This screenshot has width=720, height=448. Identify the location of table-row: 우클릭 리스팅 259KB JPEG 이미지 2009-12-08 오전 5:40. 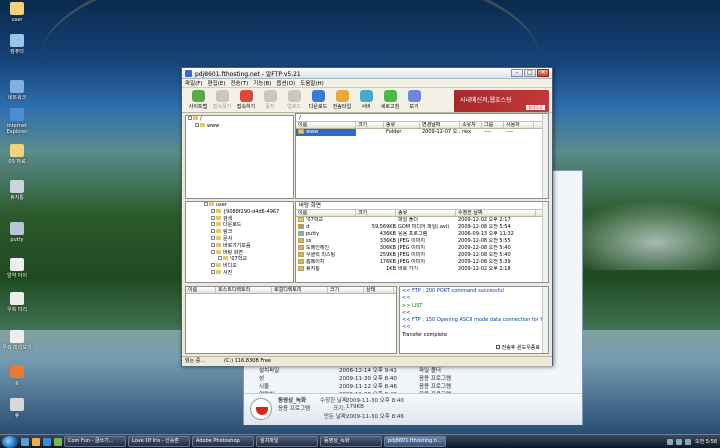
(422, 255).